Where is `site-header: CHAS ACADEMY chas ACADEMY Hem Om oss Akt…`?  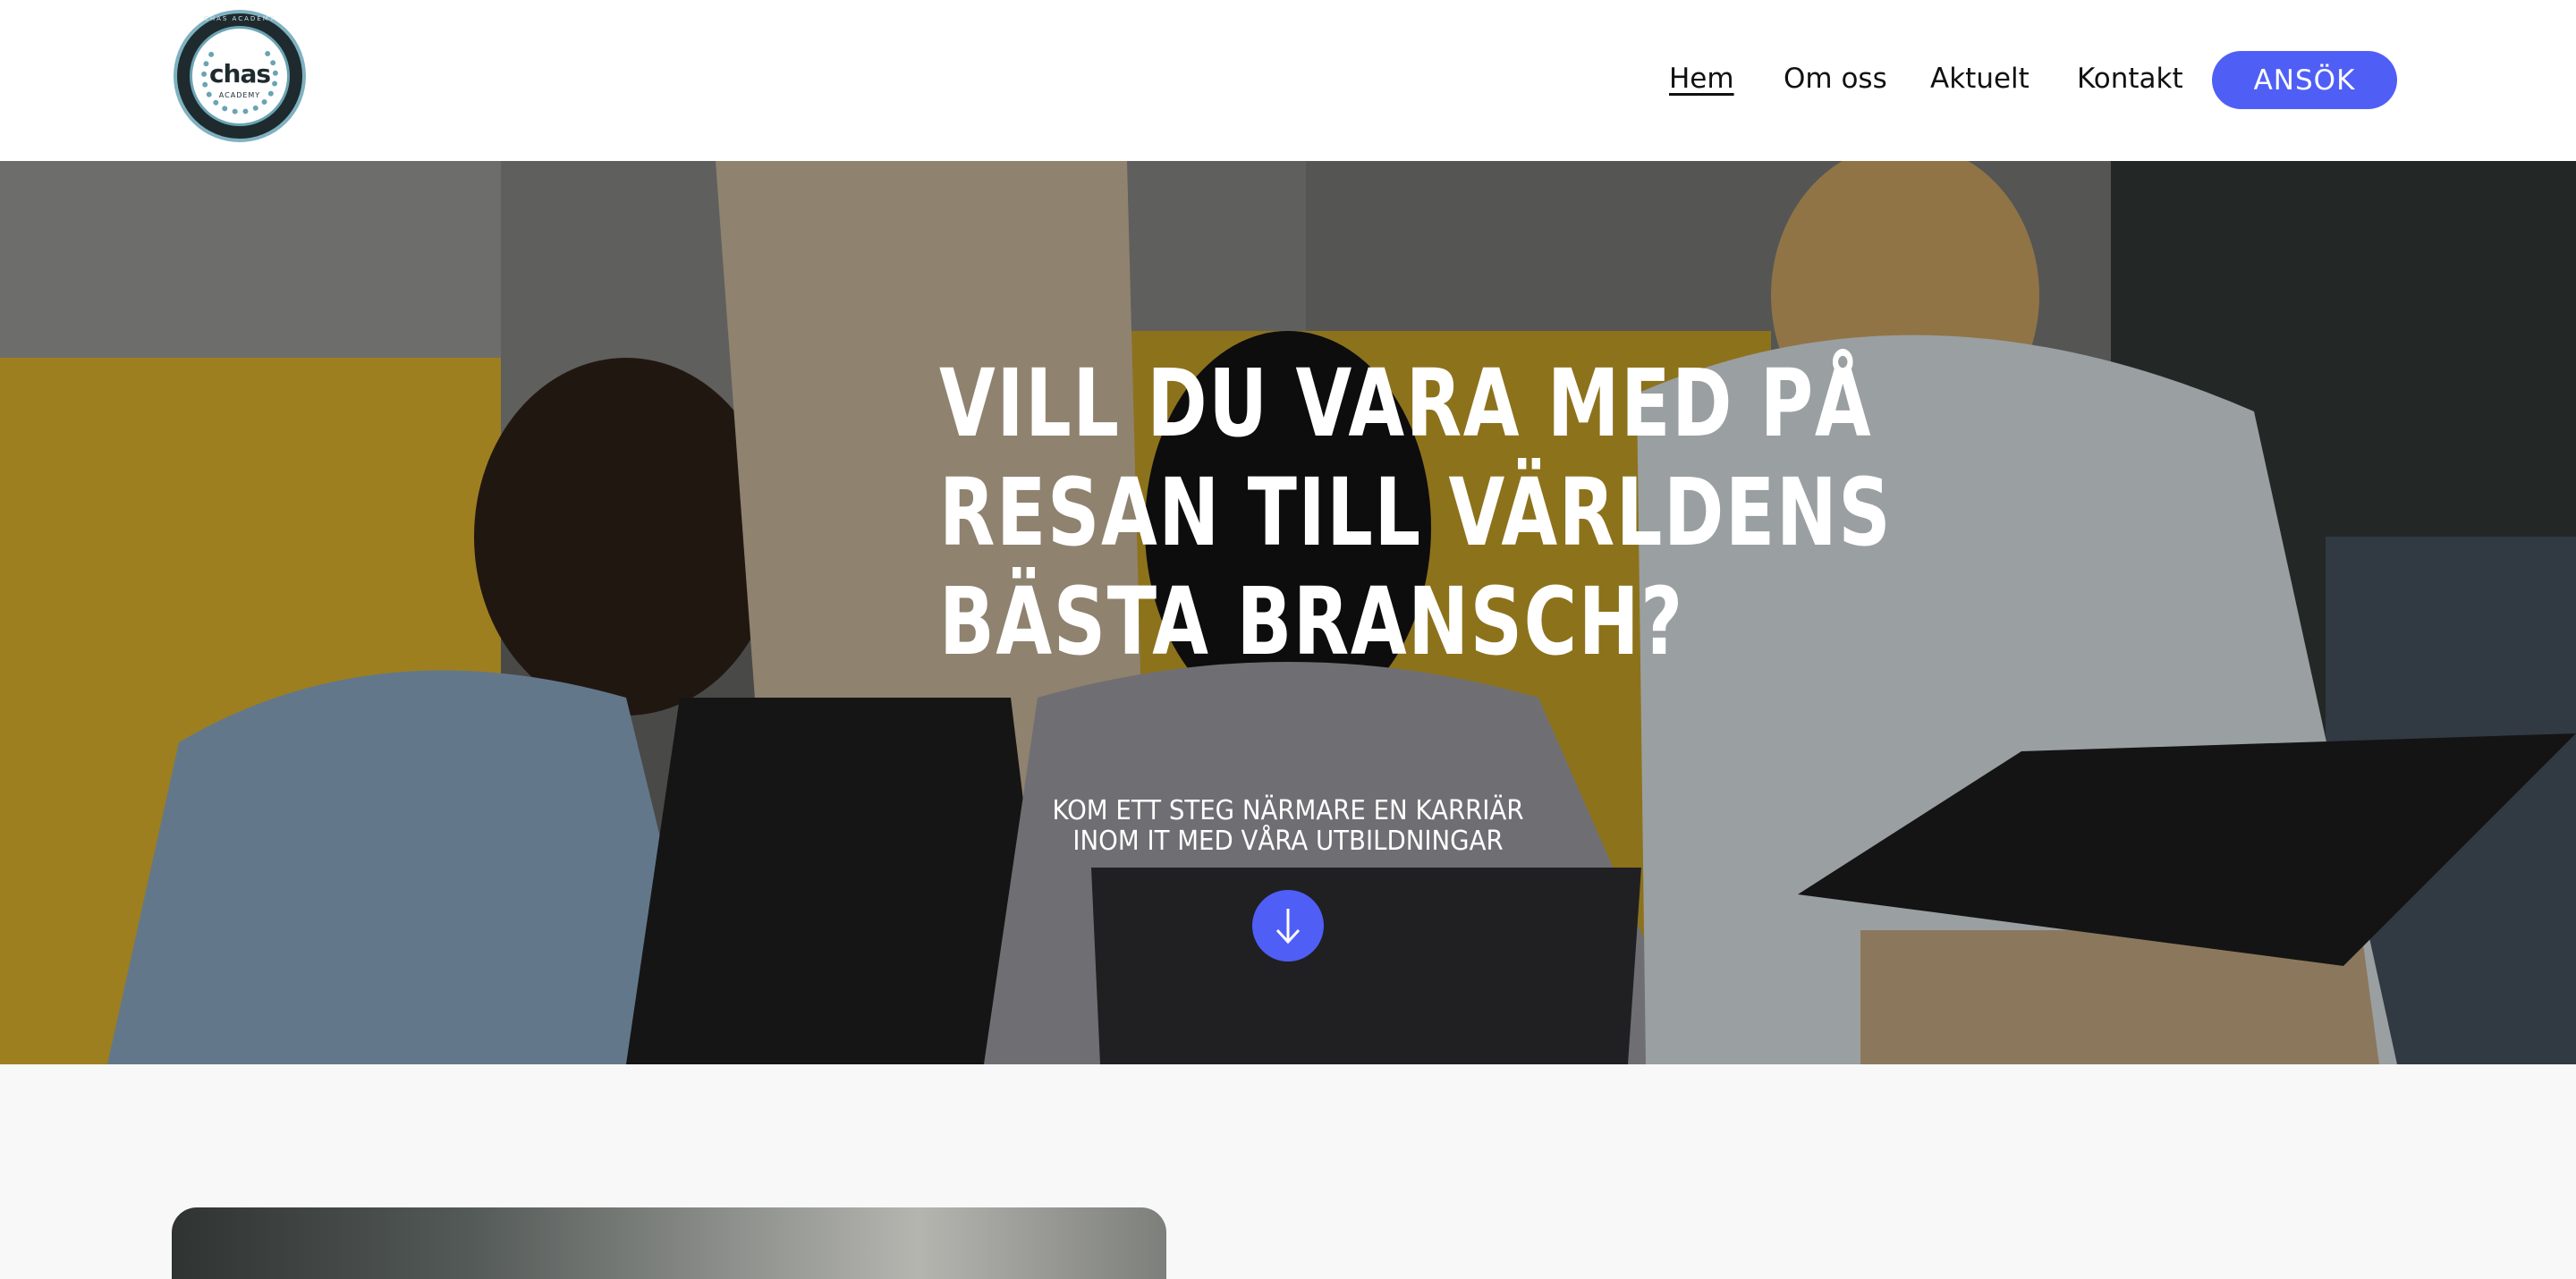 site-header: CHAS ACADEMY chas ACADEMY Hem Om oss Akt… is located at coordinates (1288, 81).